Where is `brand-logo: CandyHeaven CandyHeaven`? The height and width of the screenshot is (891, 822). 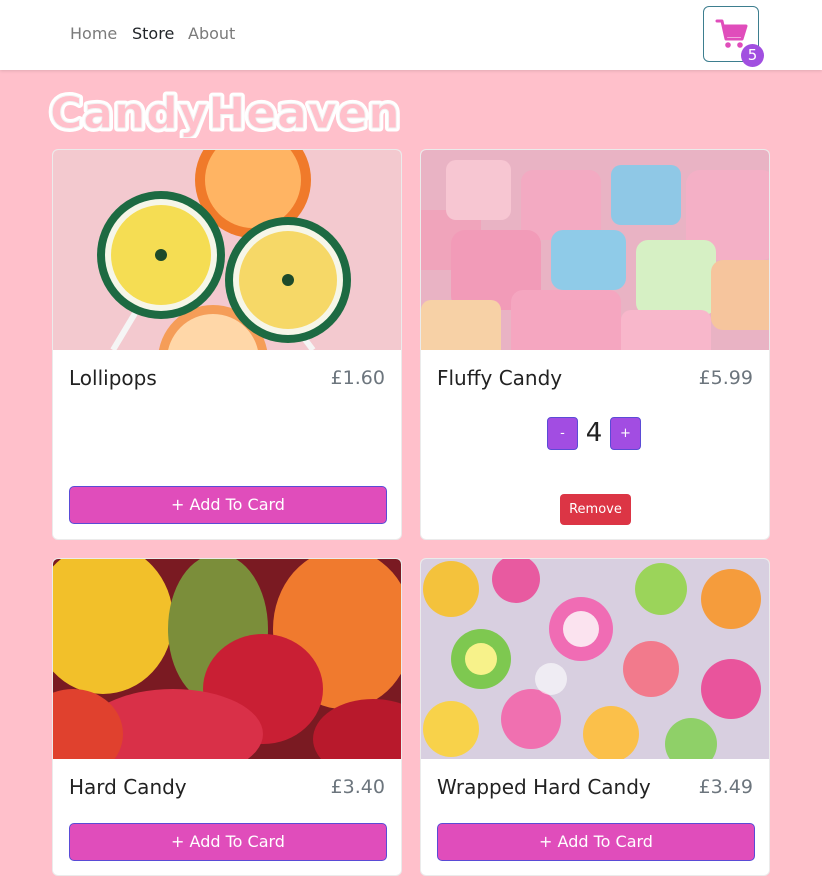 brand-logo: CandyHeaven CandyHeaven is located at coordinates (230, 114).